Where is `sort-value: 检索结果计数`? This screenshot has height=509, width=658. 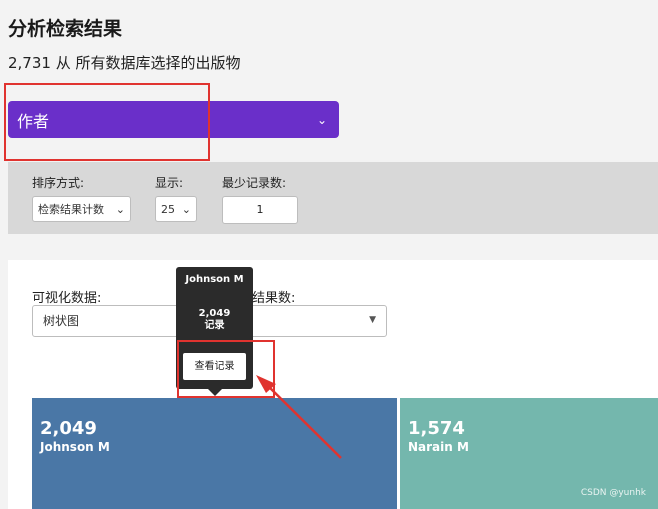 sort-value: 检索结果计数 is located at coordinates (71, 209).